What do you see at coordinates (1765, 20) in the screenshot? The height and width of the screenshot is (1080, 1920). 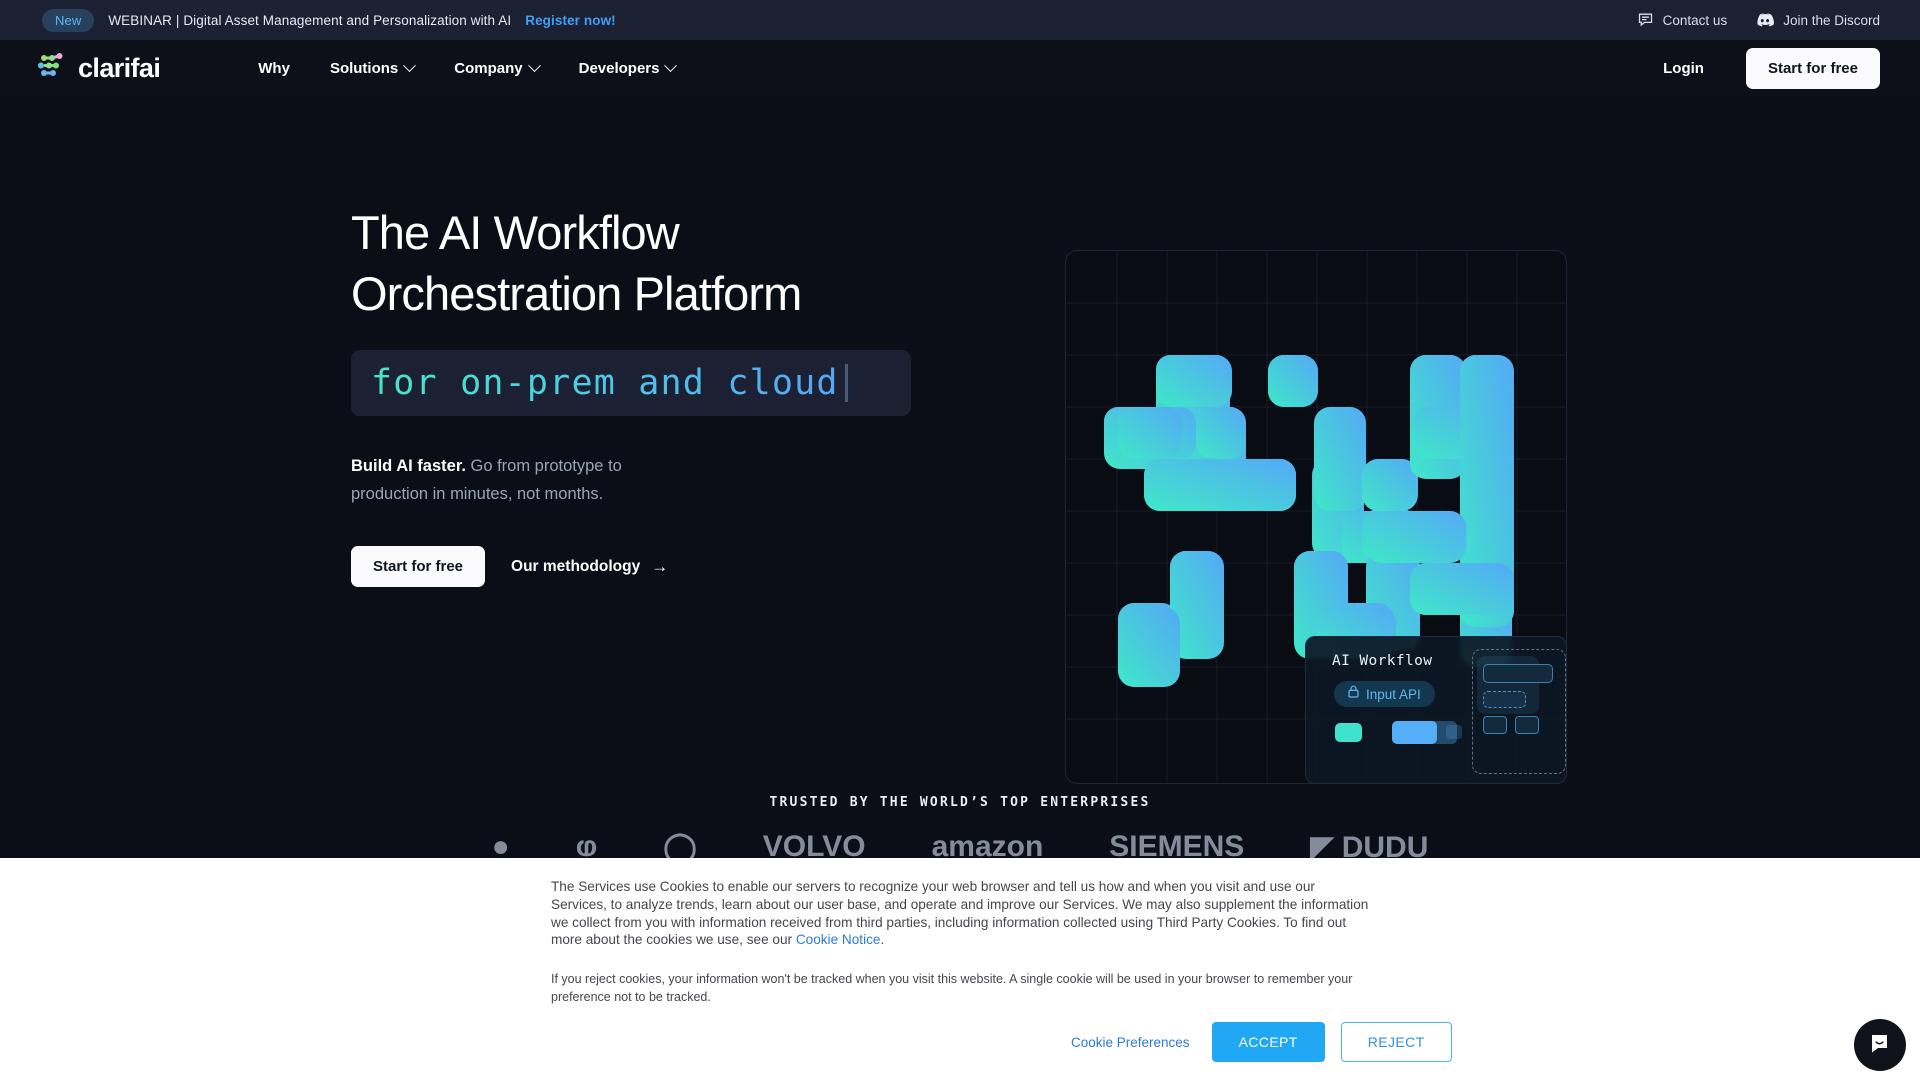 I see `discord-icon` at bounding box center [1765, 20].